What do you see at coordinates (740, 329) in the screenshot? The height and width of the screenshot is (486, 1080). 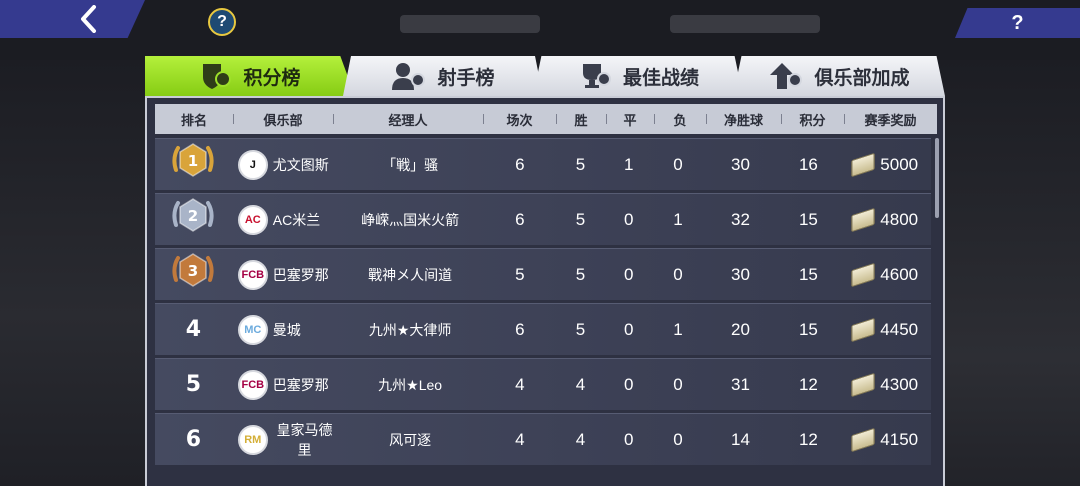 I see `goal-difference: 20` at bounding box center [740, 329].